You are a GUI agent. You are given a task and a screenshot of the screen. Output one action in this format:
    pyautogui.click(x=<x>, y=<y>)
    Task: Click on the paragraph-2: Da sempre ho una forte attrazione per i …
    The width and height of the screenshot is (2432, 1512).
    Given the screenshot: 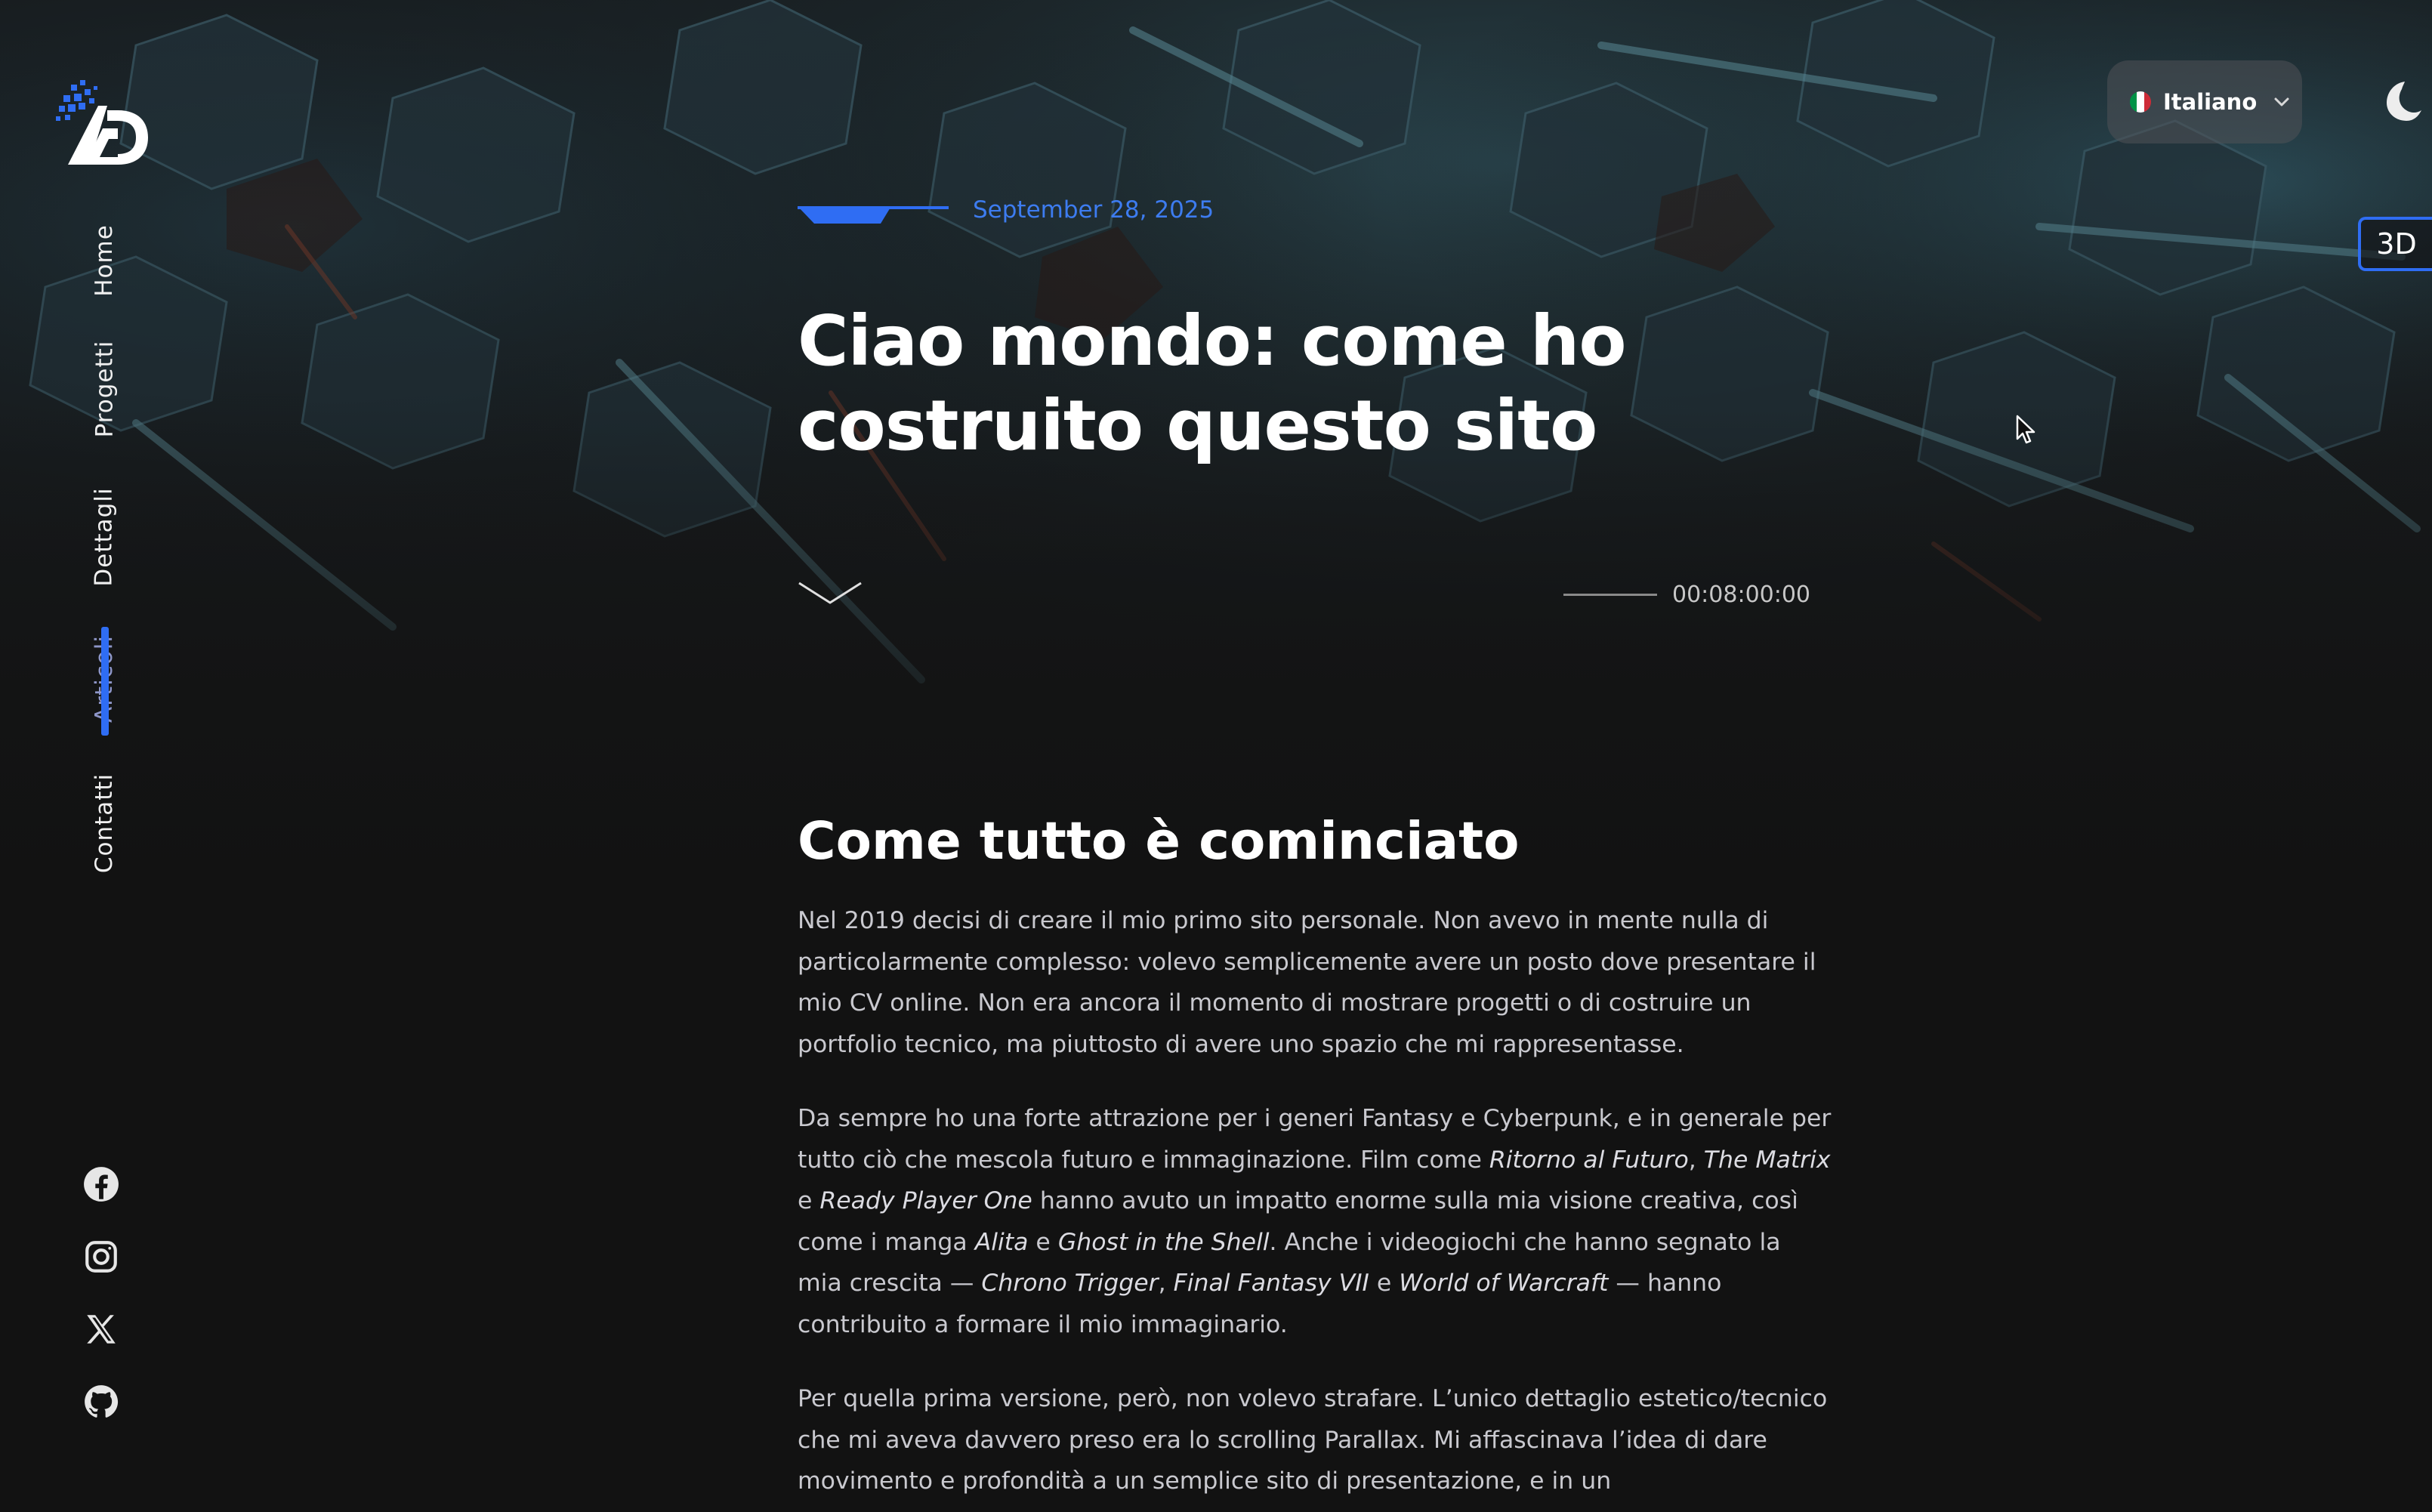 What is the action you would take?
    pyautogui.click(x=1315, y=1221)
    